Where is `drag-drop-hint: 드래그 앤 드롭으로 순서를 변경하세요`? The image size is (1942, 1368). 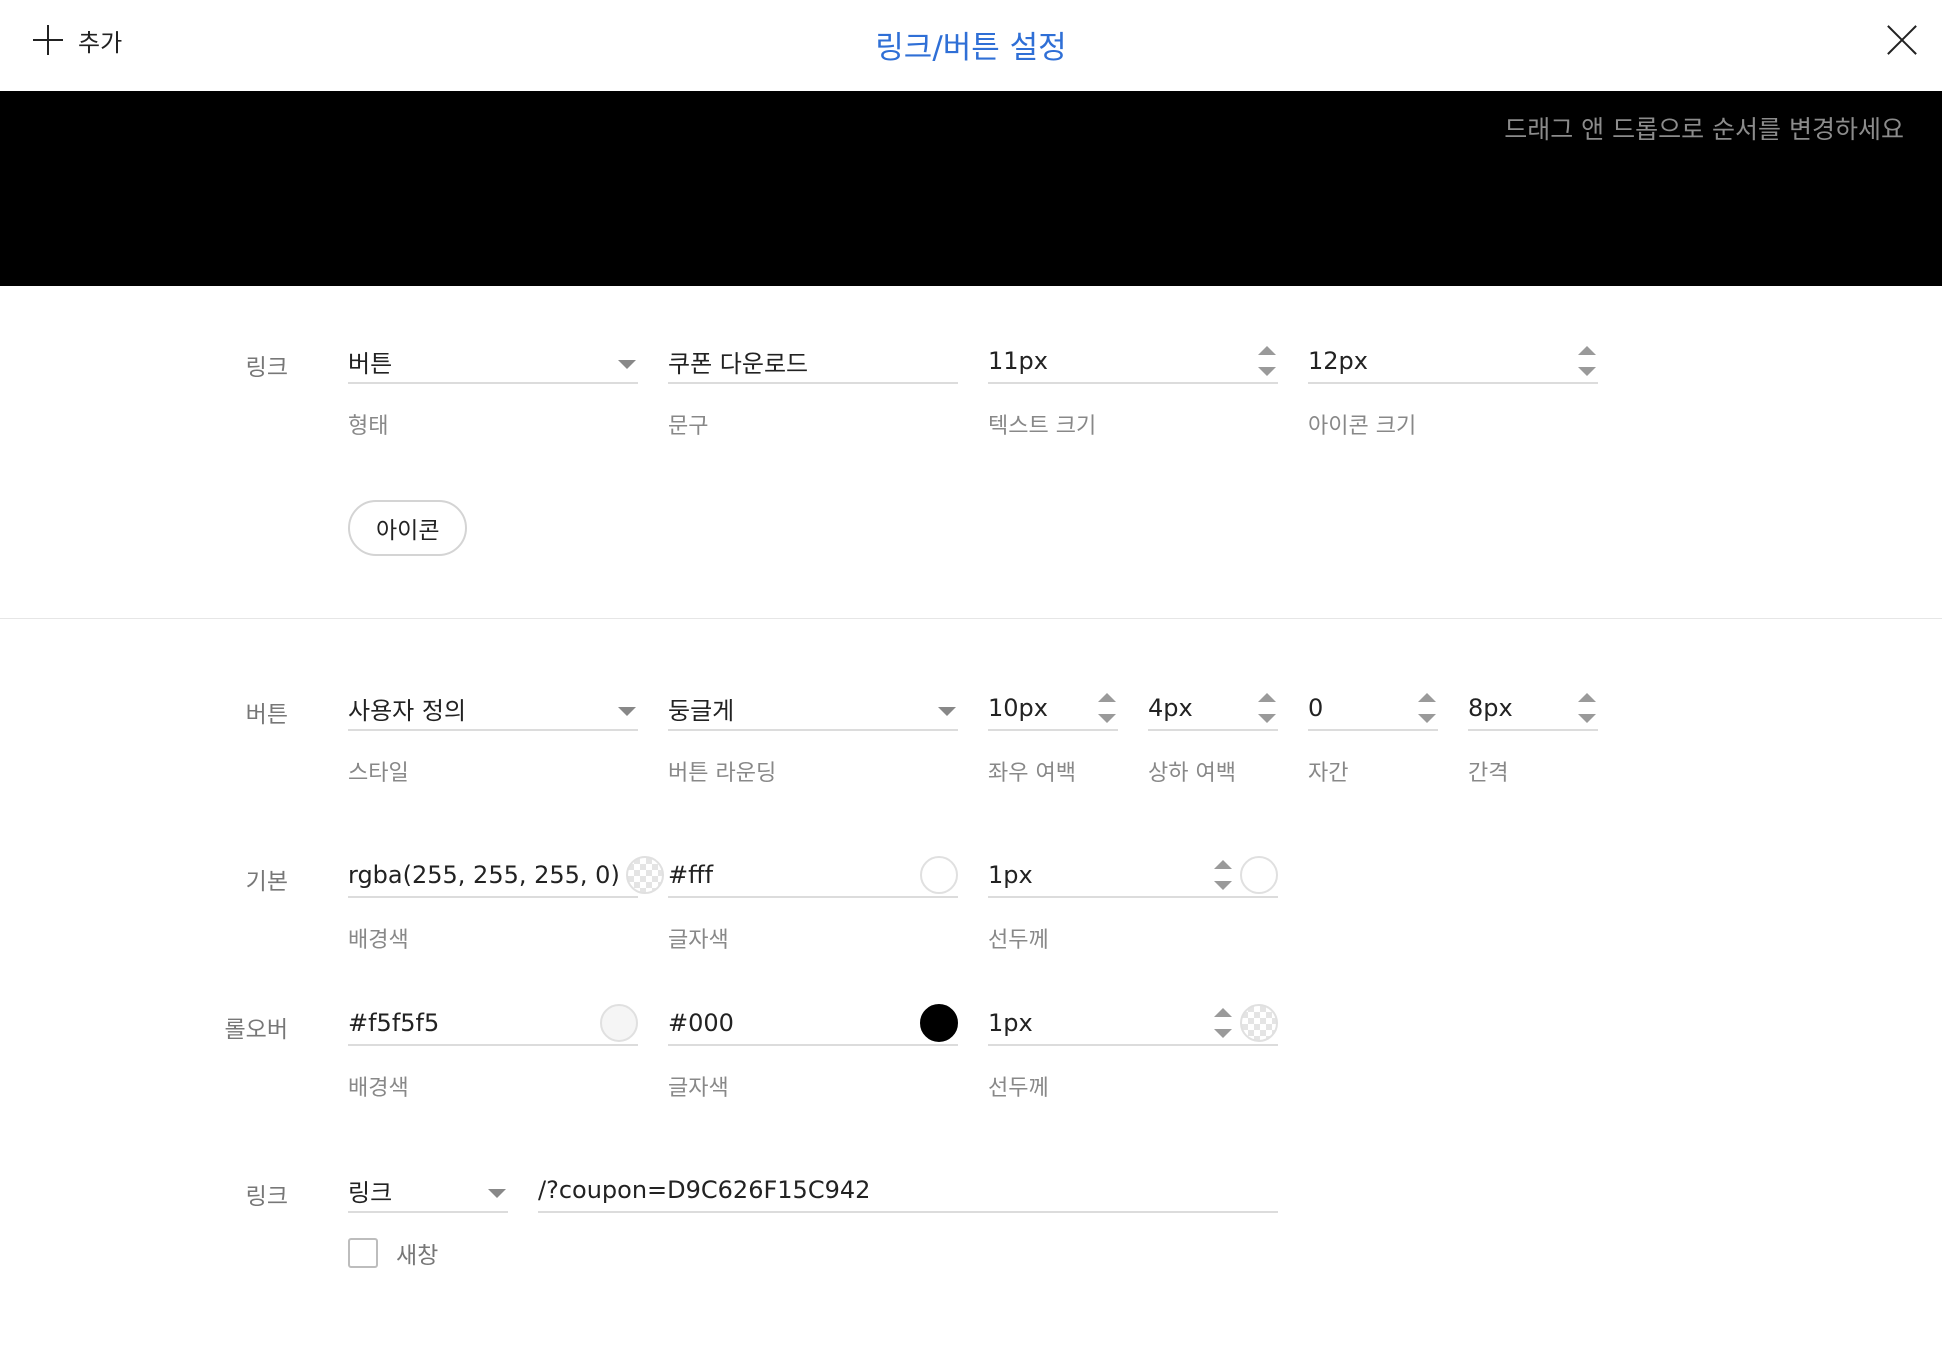
drag-drop-hint: 드래그 앤 드롭으로 순서를 변경하세요 is located at coordinates (1704, 129).